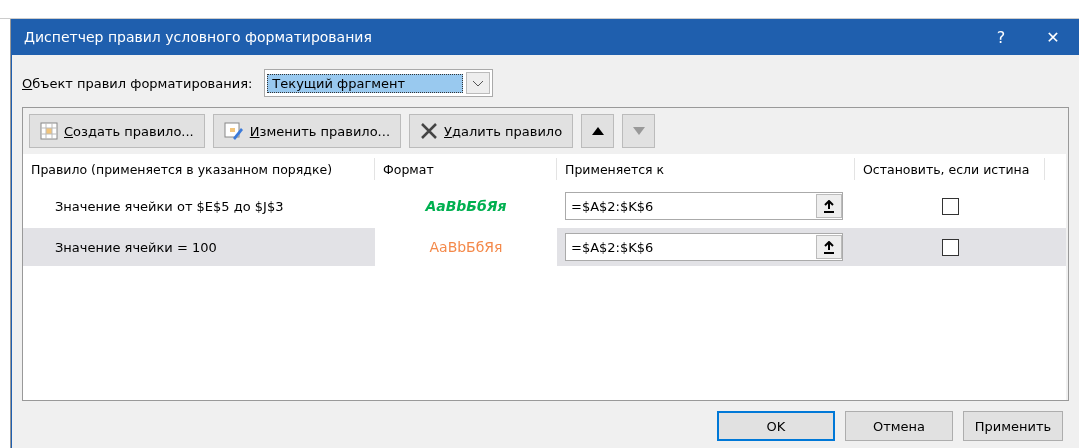 The image size is (1079, 448). I want to click on move-up-icon, so click(597, 131).